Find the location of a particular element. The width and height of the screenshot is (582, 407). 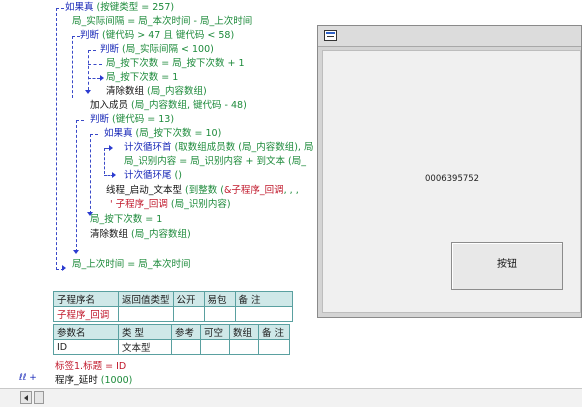

parameter-table: 参数名 类 型 参考 可空 数组 备 注 ID 文本型 is located at coordinates (171, 339).